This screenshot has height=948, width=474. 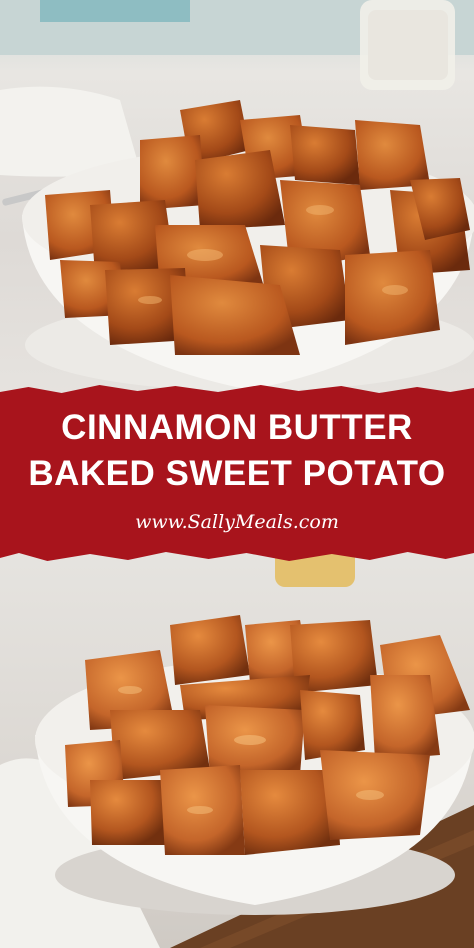 What do you see at coordinates (237, 427) in the screenshot?
I see `title-line-1: CINNAMON BUTTER` at bounding box center [237, 427].